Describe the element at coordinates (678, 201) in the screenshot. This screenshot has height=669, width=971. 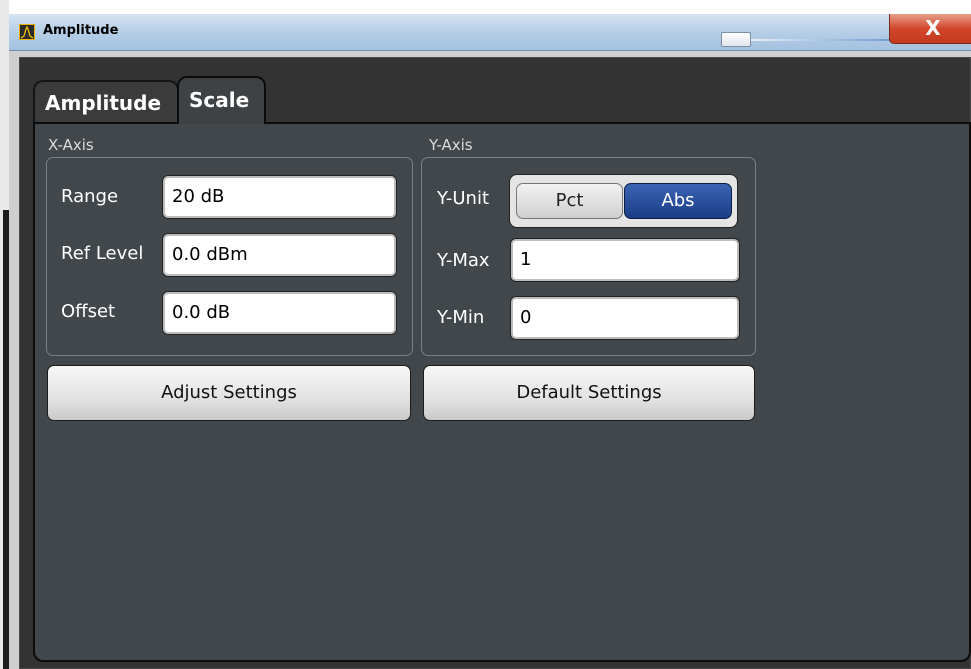
I see `y-unit-abs-button: Abs` at that location.